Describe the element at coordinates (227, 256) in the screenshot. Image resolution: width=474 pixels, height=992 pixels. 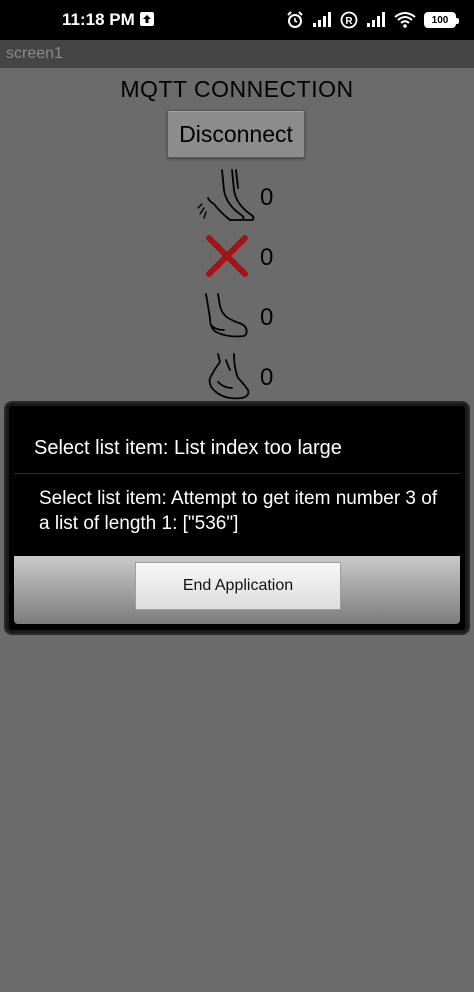
I see `red-x-icon` at that location.